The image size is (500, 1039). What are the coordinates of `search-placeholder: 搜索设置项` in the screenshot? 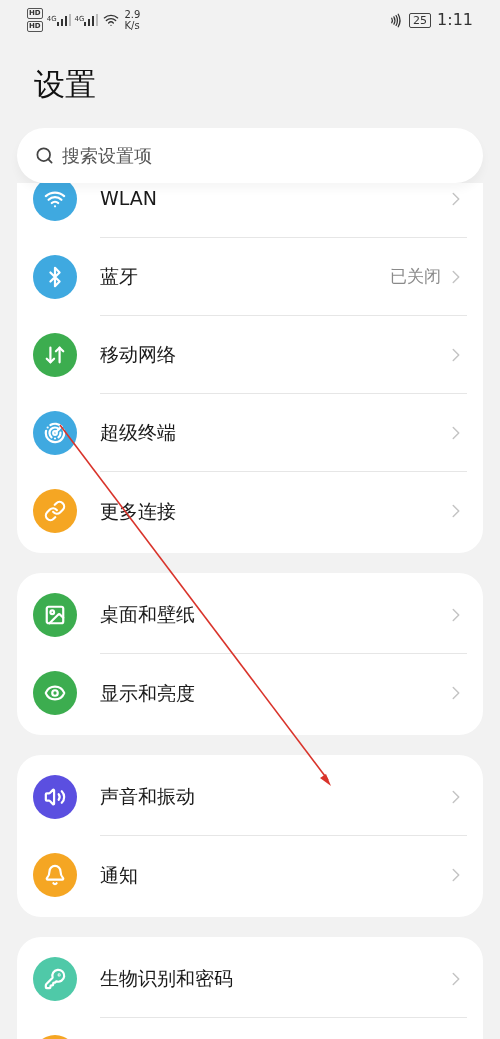 It's located at (107, 156).